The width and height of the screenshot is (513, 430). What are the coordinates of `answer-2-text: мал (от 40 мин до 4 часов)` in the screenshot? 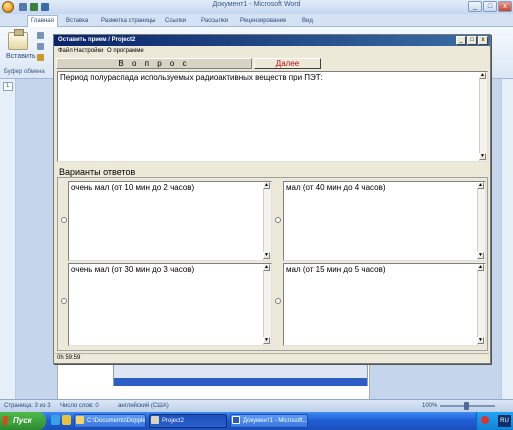 It's located at (336, 187).